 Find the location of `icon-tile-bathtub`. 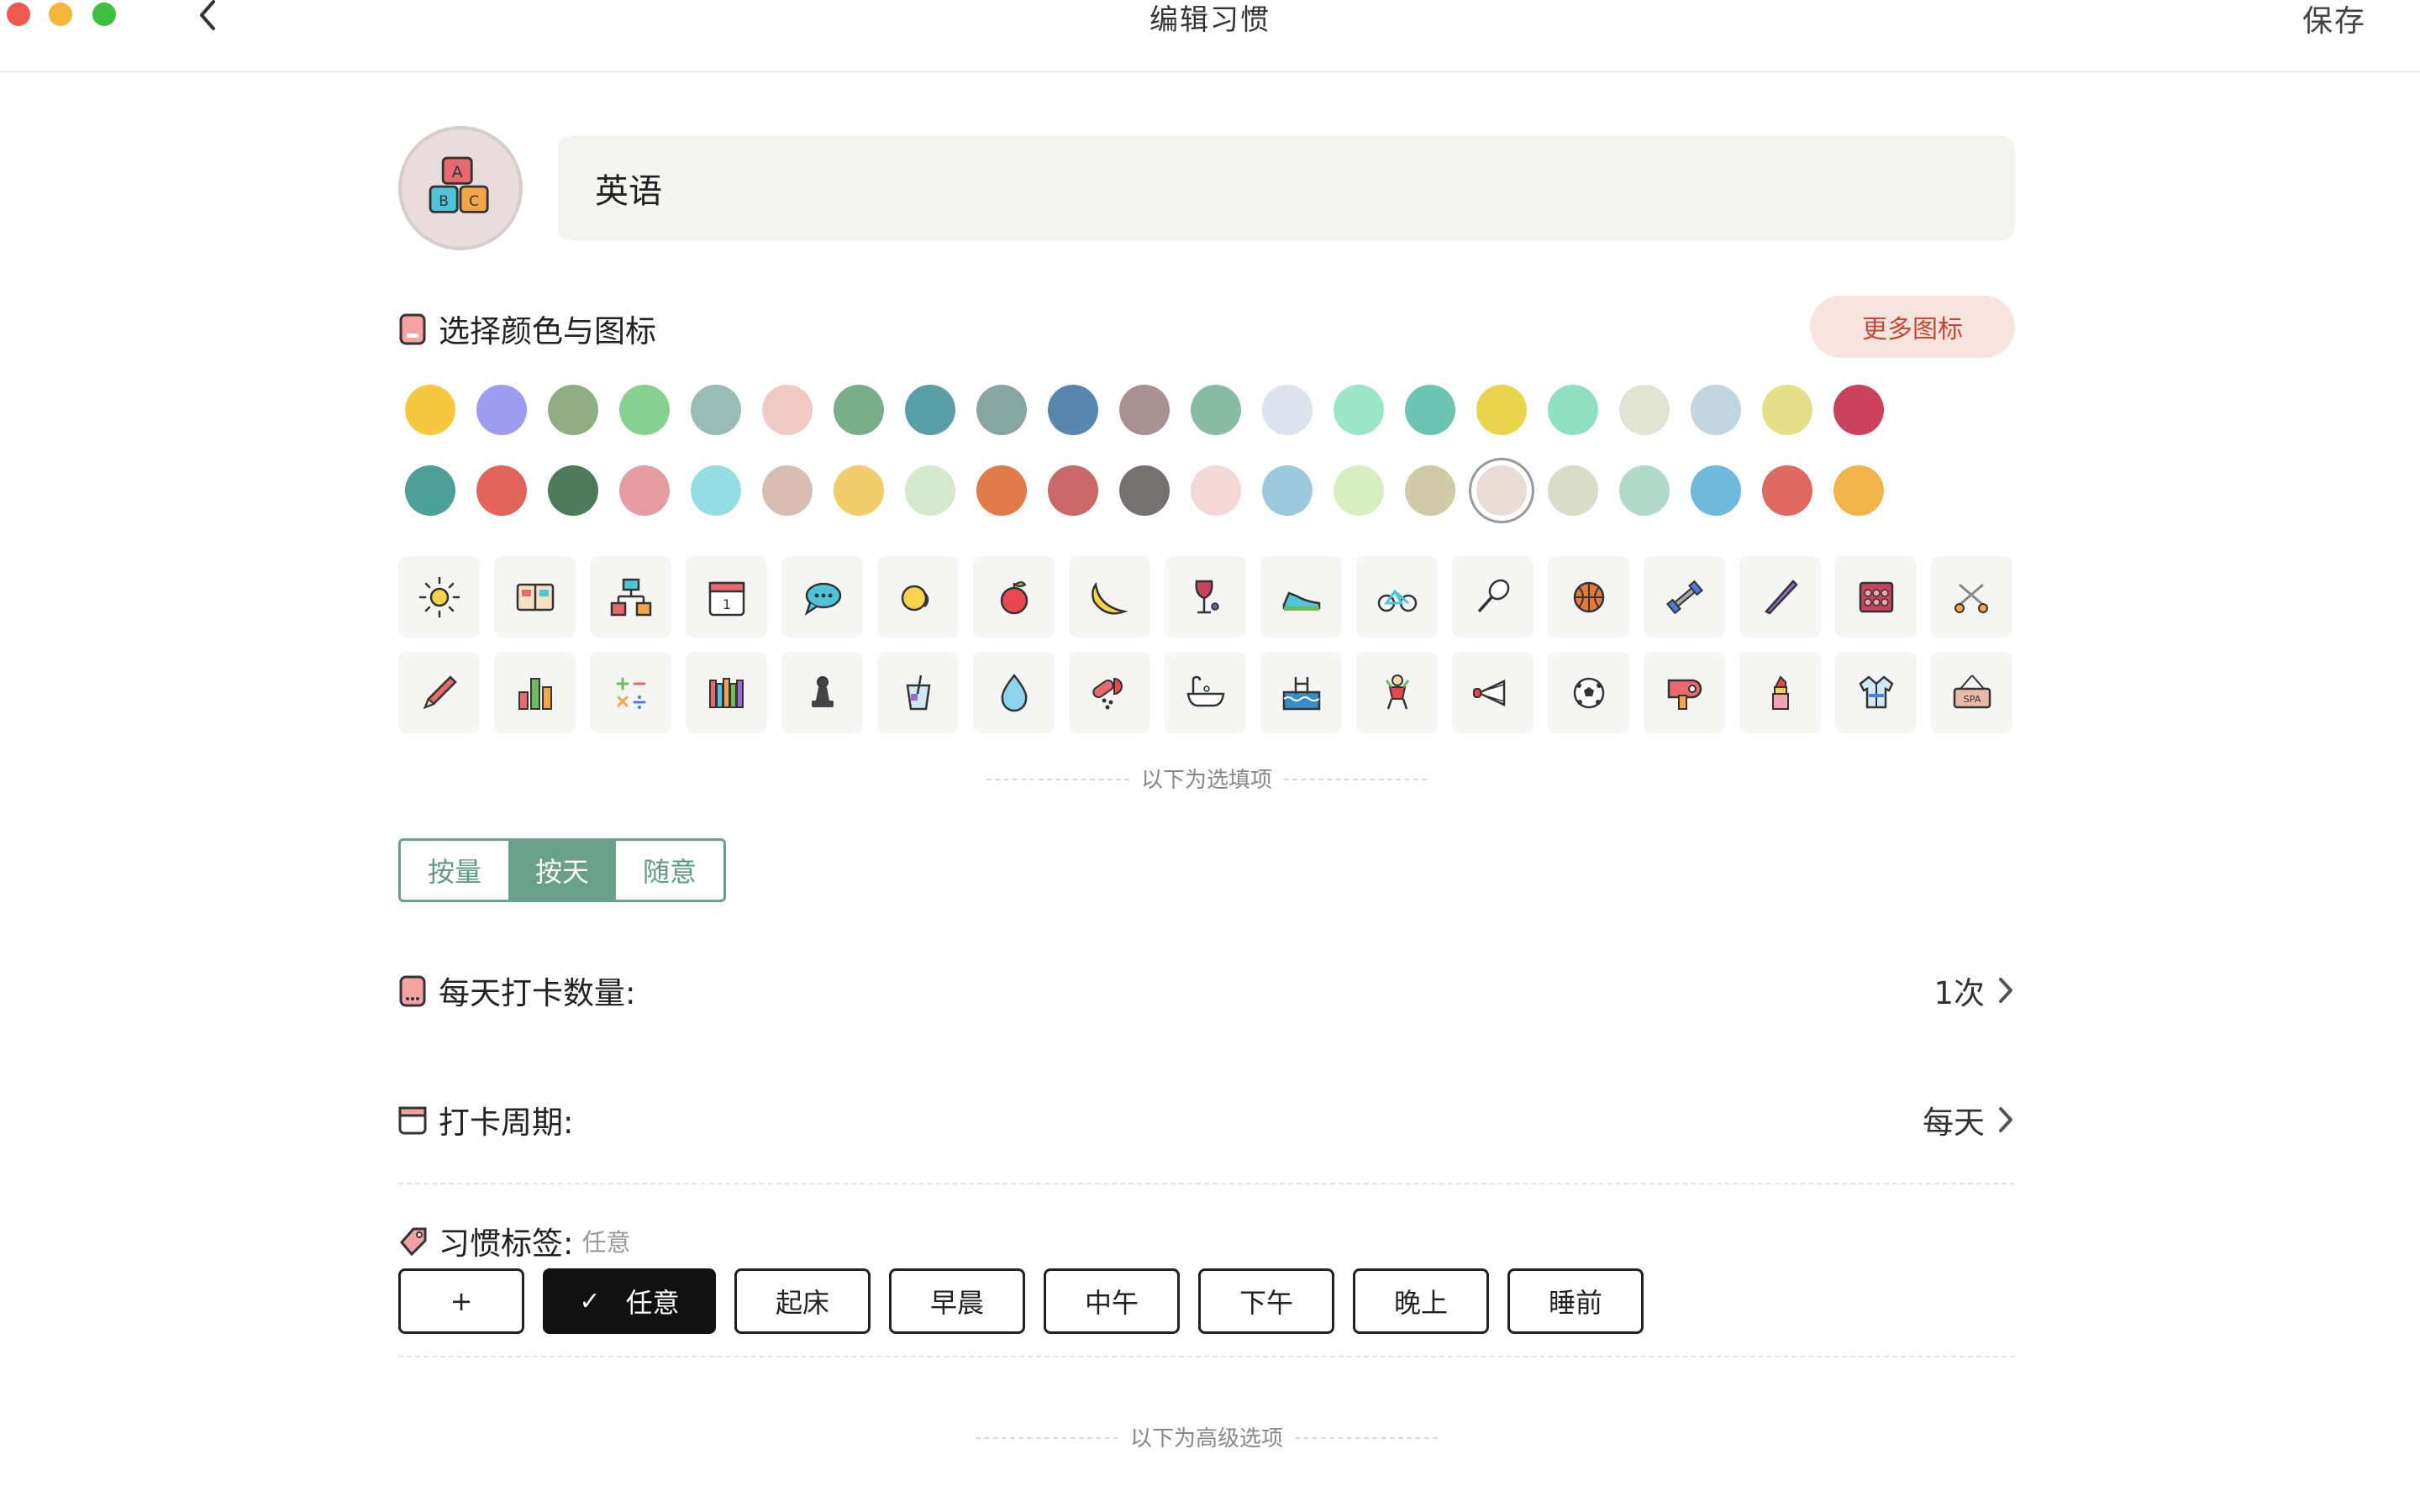

icon-tile-bathtub is located at coordinates (1205, 692).